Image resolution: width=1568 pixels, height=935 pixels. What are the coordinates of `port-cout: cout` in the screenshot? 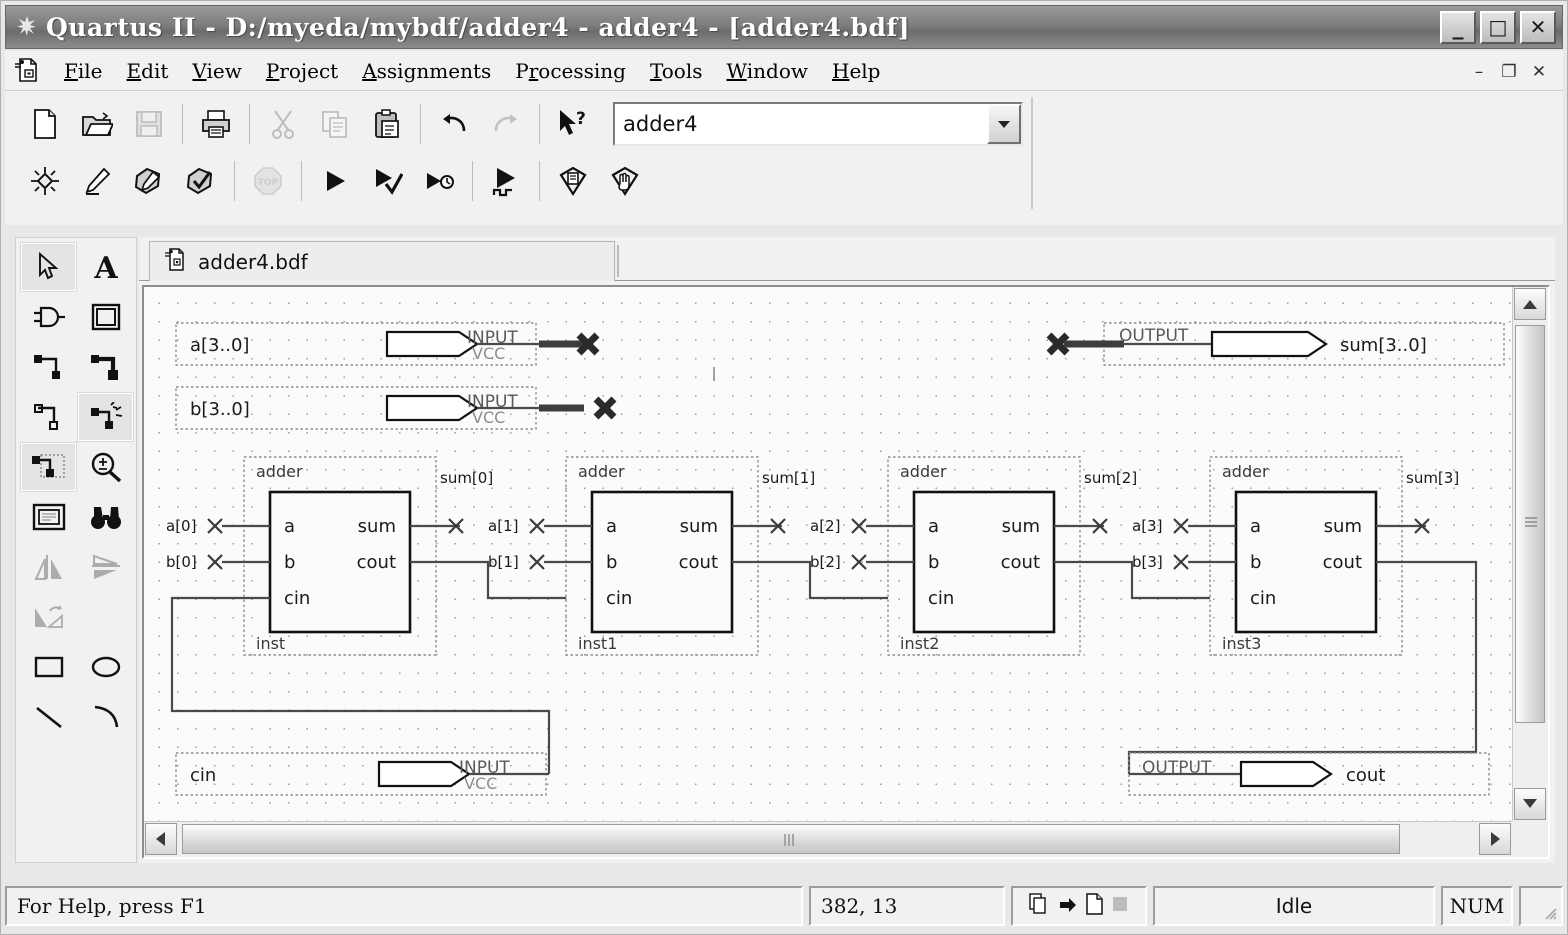 It's located at (376, 562).